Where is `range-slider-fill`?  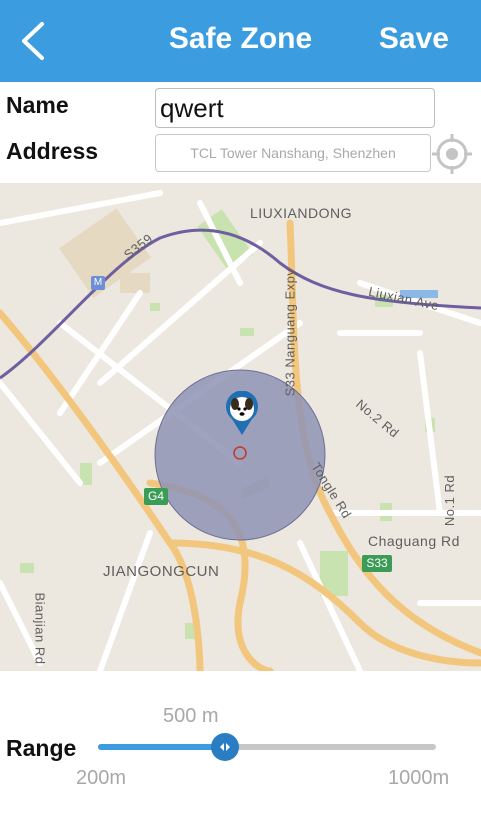 range-slider-fill is located at coordinates (161, 747).